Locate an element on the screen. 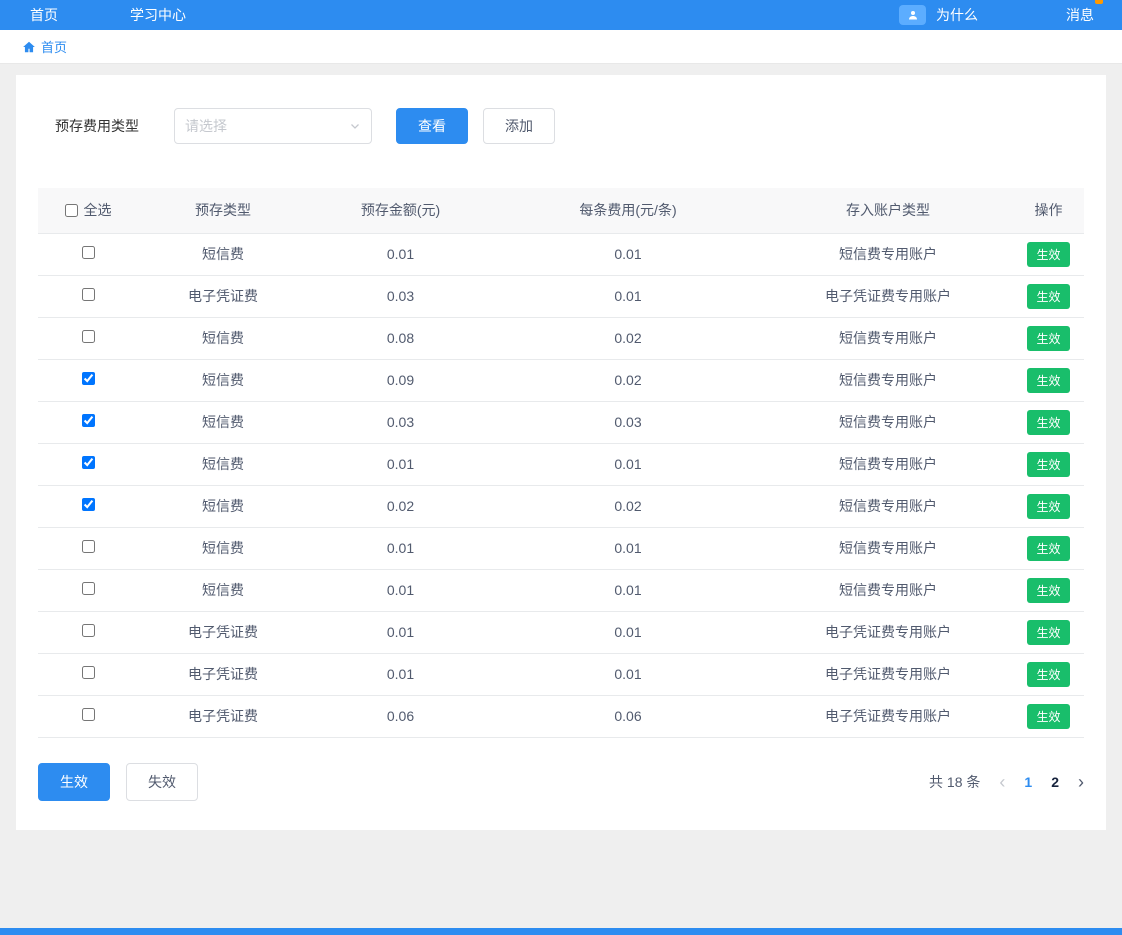  table-row: 电子凭证费 0.06 0.06 电子凭证费专用账户 生效 is located at coordinates (561, 716).